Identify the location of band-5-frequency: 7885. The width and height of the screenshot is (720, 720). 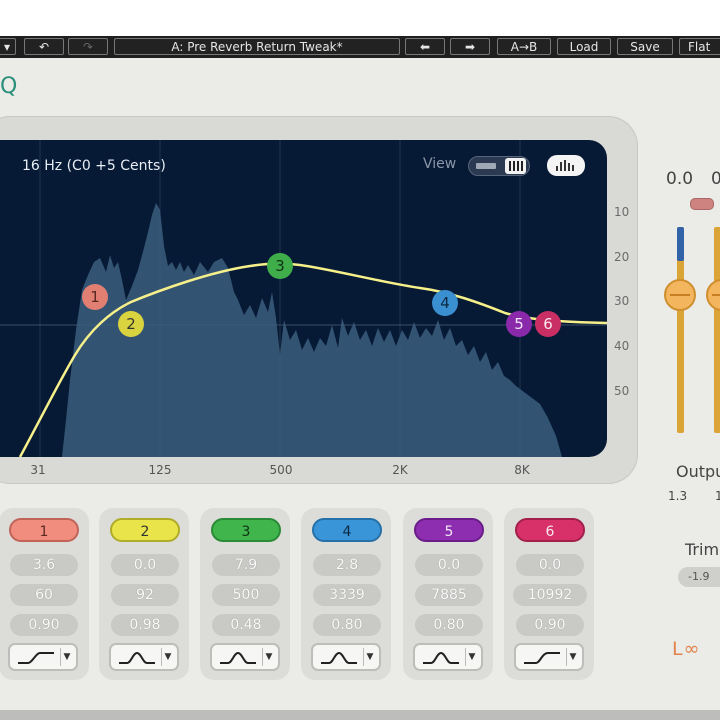
(449, 595).